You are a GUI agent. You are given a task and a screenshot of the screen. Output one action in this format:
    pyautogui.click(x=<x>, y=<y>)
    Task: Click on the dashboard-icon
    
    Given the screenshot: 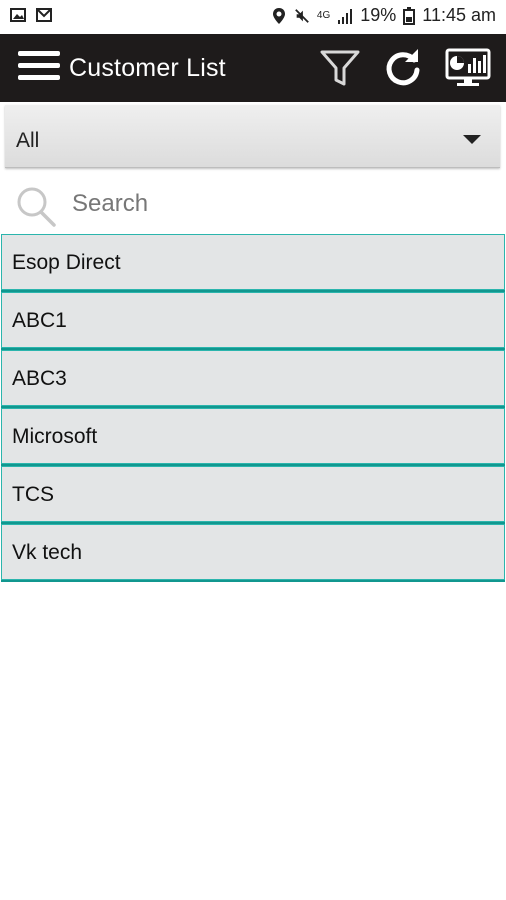 What is the action you would take?
    pyautogui.click(x=468, y=68)
    